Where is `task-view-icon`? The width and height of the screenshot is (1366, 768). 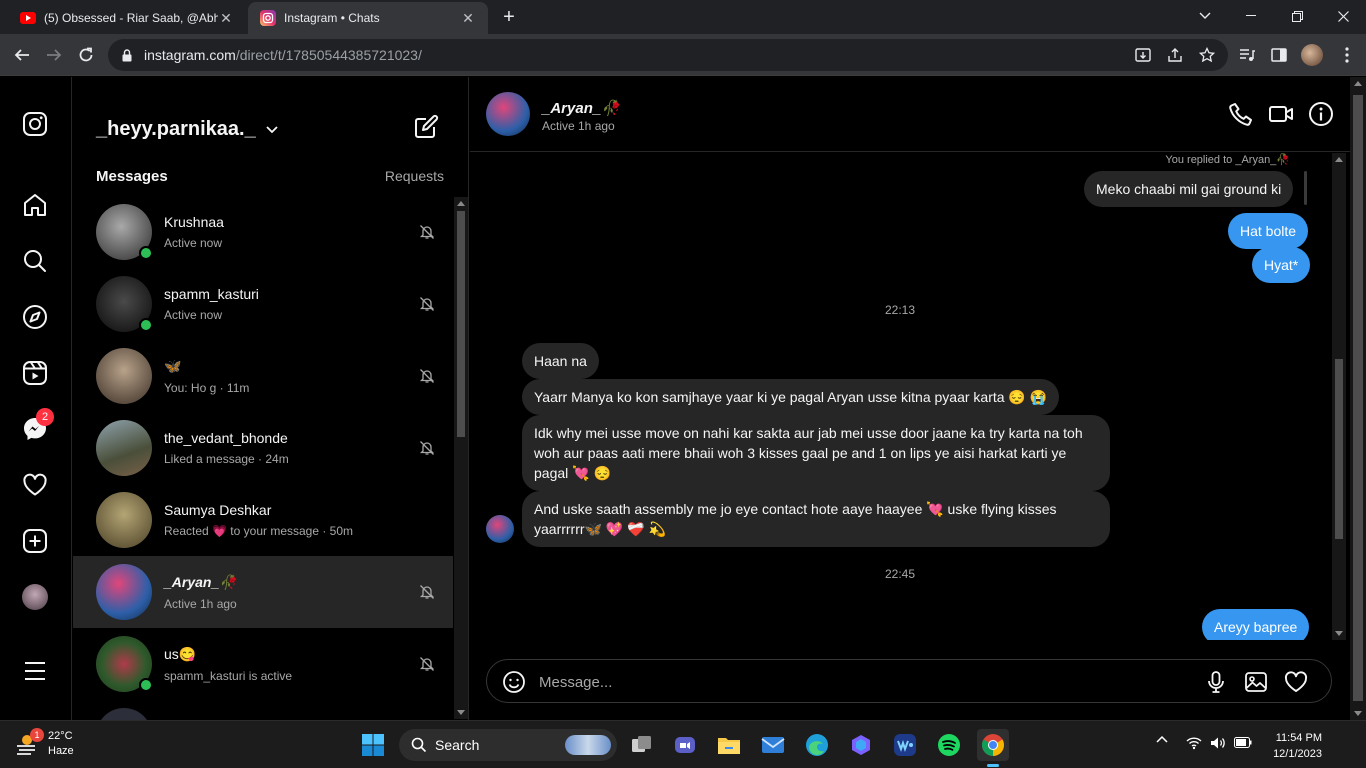 task-view-icon is located at coordinates (642, 745).